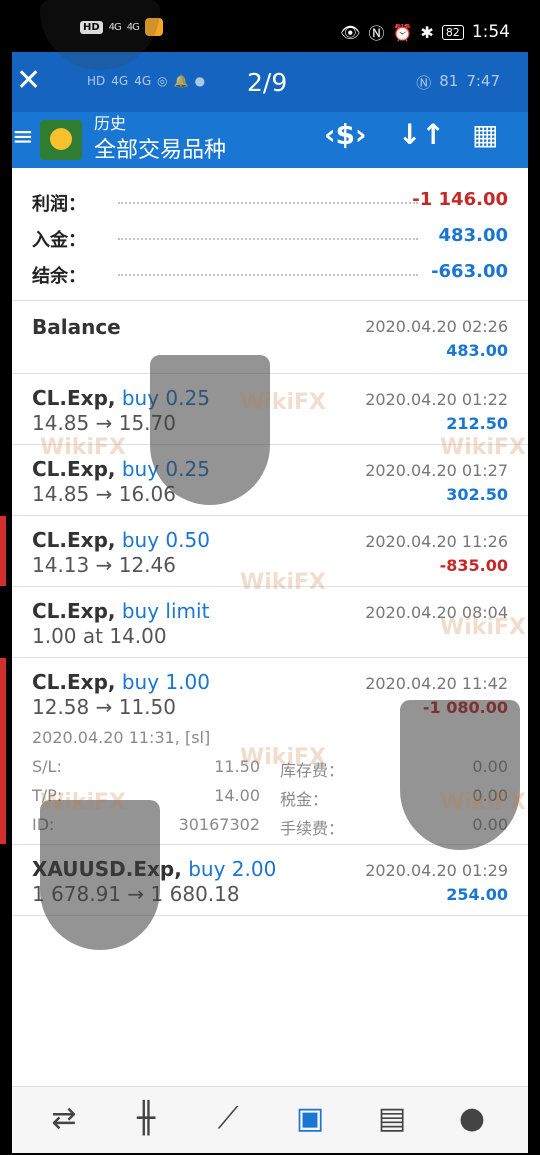  Describe the element at coordinates (133, 27) in the screenshot. I see `signal-icon-2: 4G` at that location.